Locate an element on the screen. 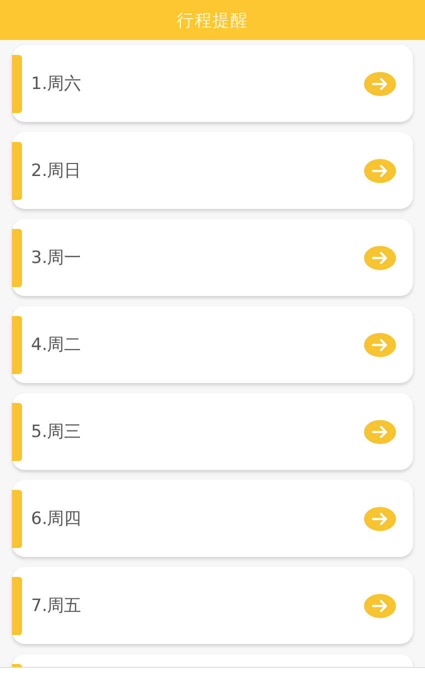 Image resolution: width=425 pixels, height=673 pixels. list-card: 6.周四 is located at coordinates (212, 518).